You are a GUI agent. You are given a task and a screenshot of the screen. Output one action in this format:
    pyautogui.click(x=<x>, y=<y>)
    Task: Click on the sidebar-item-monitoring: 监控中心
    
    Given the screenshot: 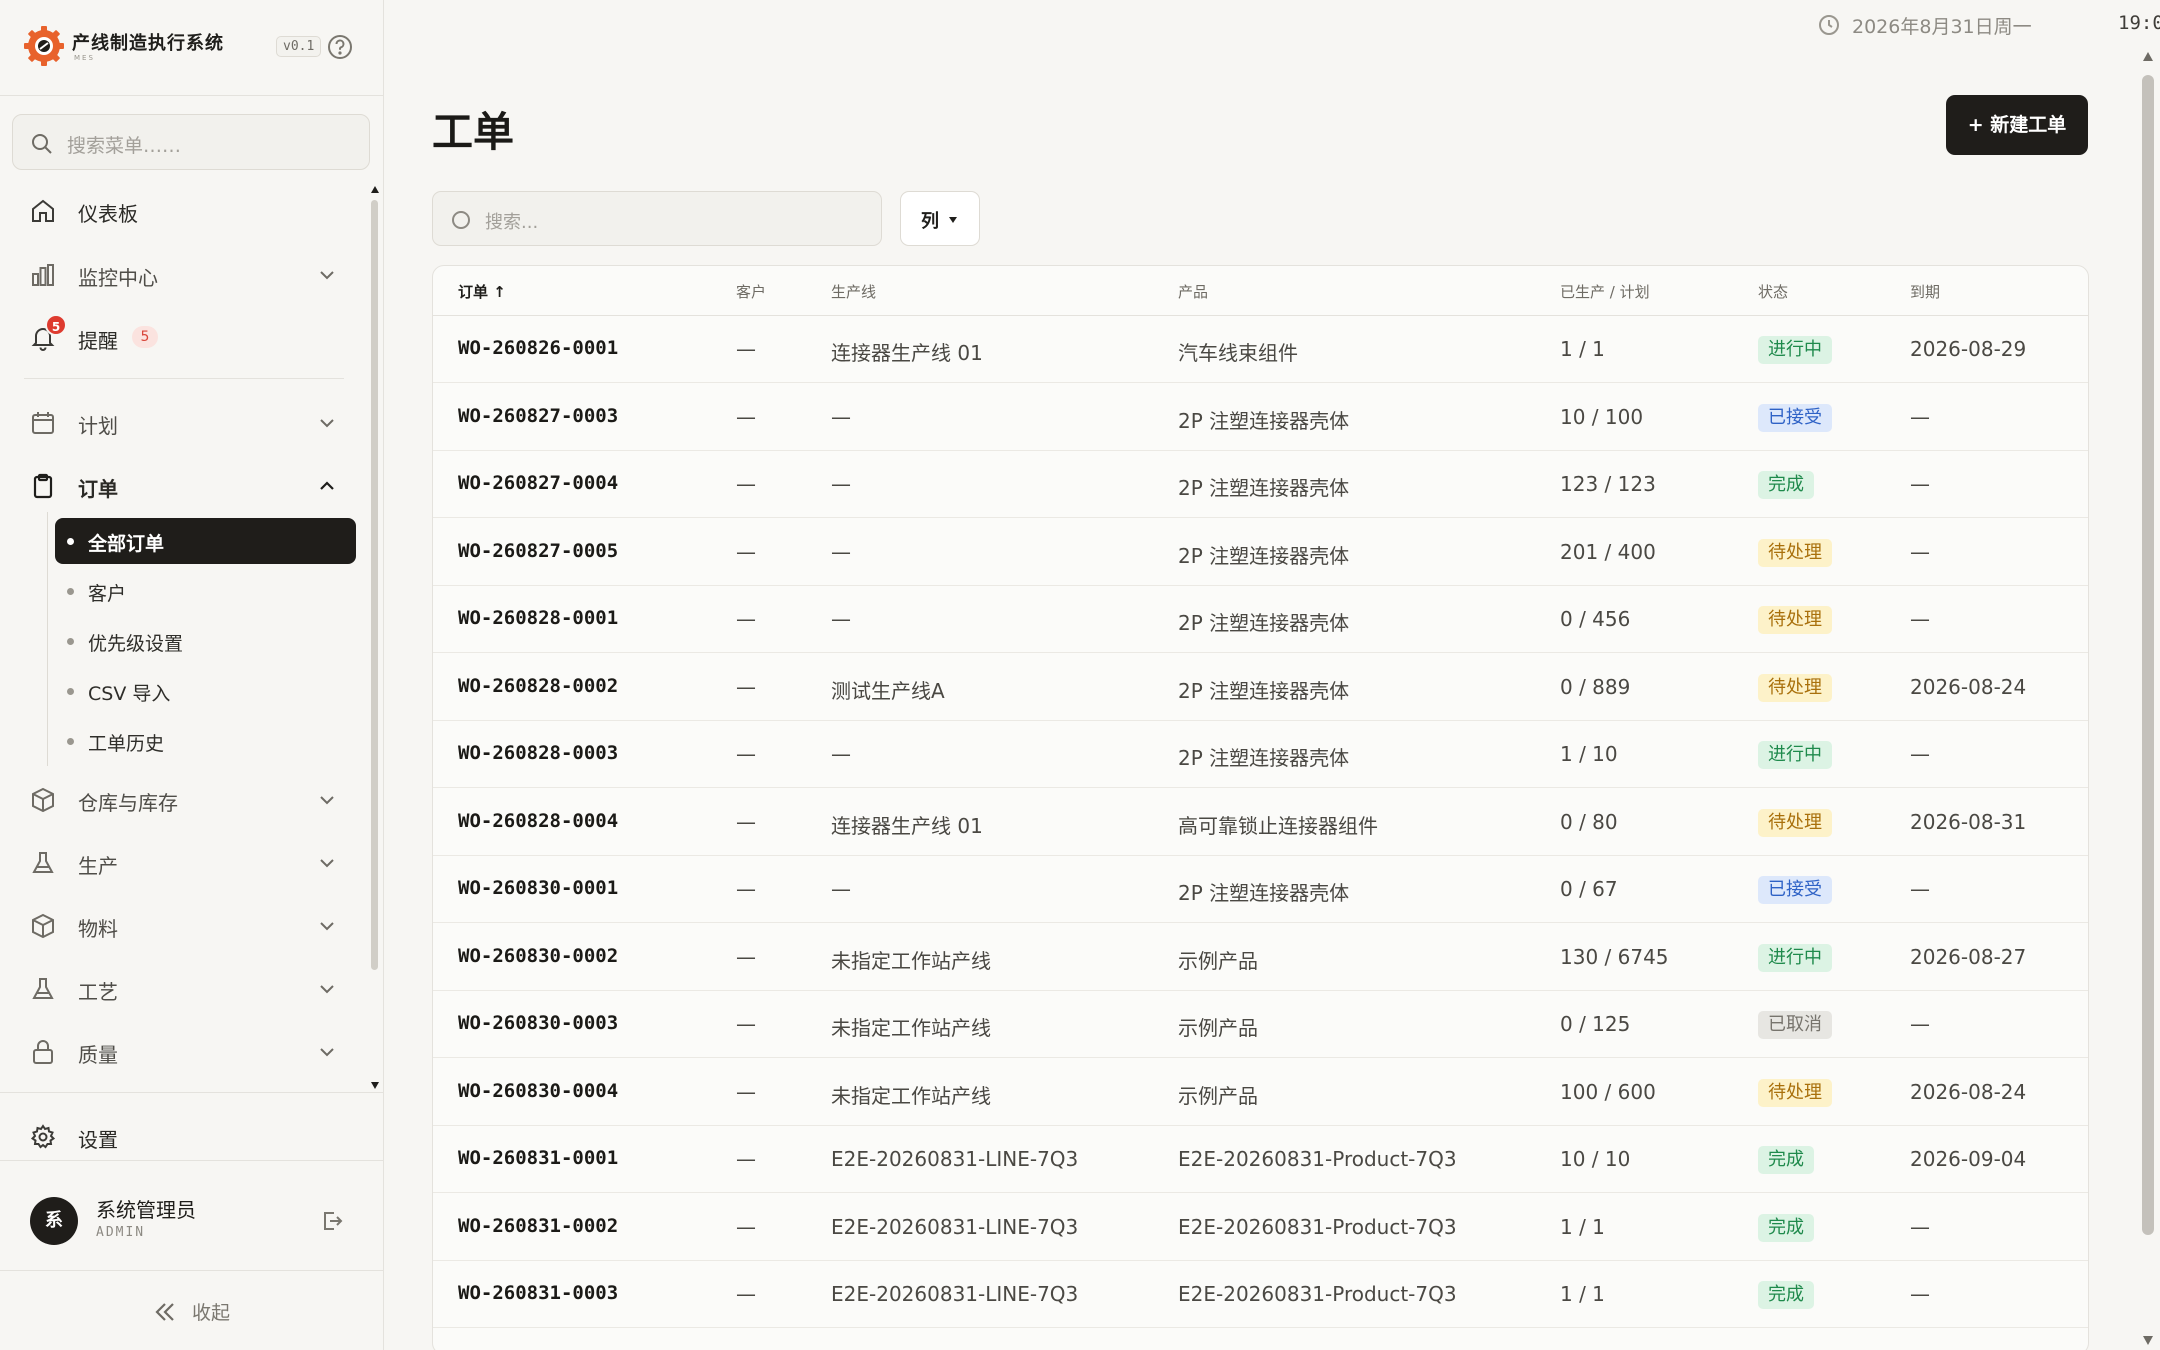 What is the action you would take?
    pyautogui.click(x=187, y=274)
    